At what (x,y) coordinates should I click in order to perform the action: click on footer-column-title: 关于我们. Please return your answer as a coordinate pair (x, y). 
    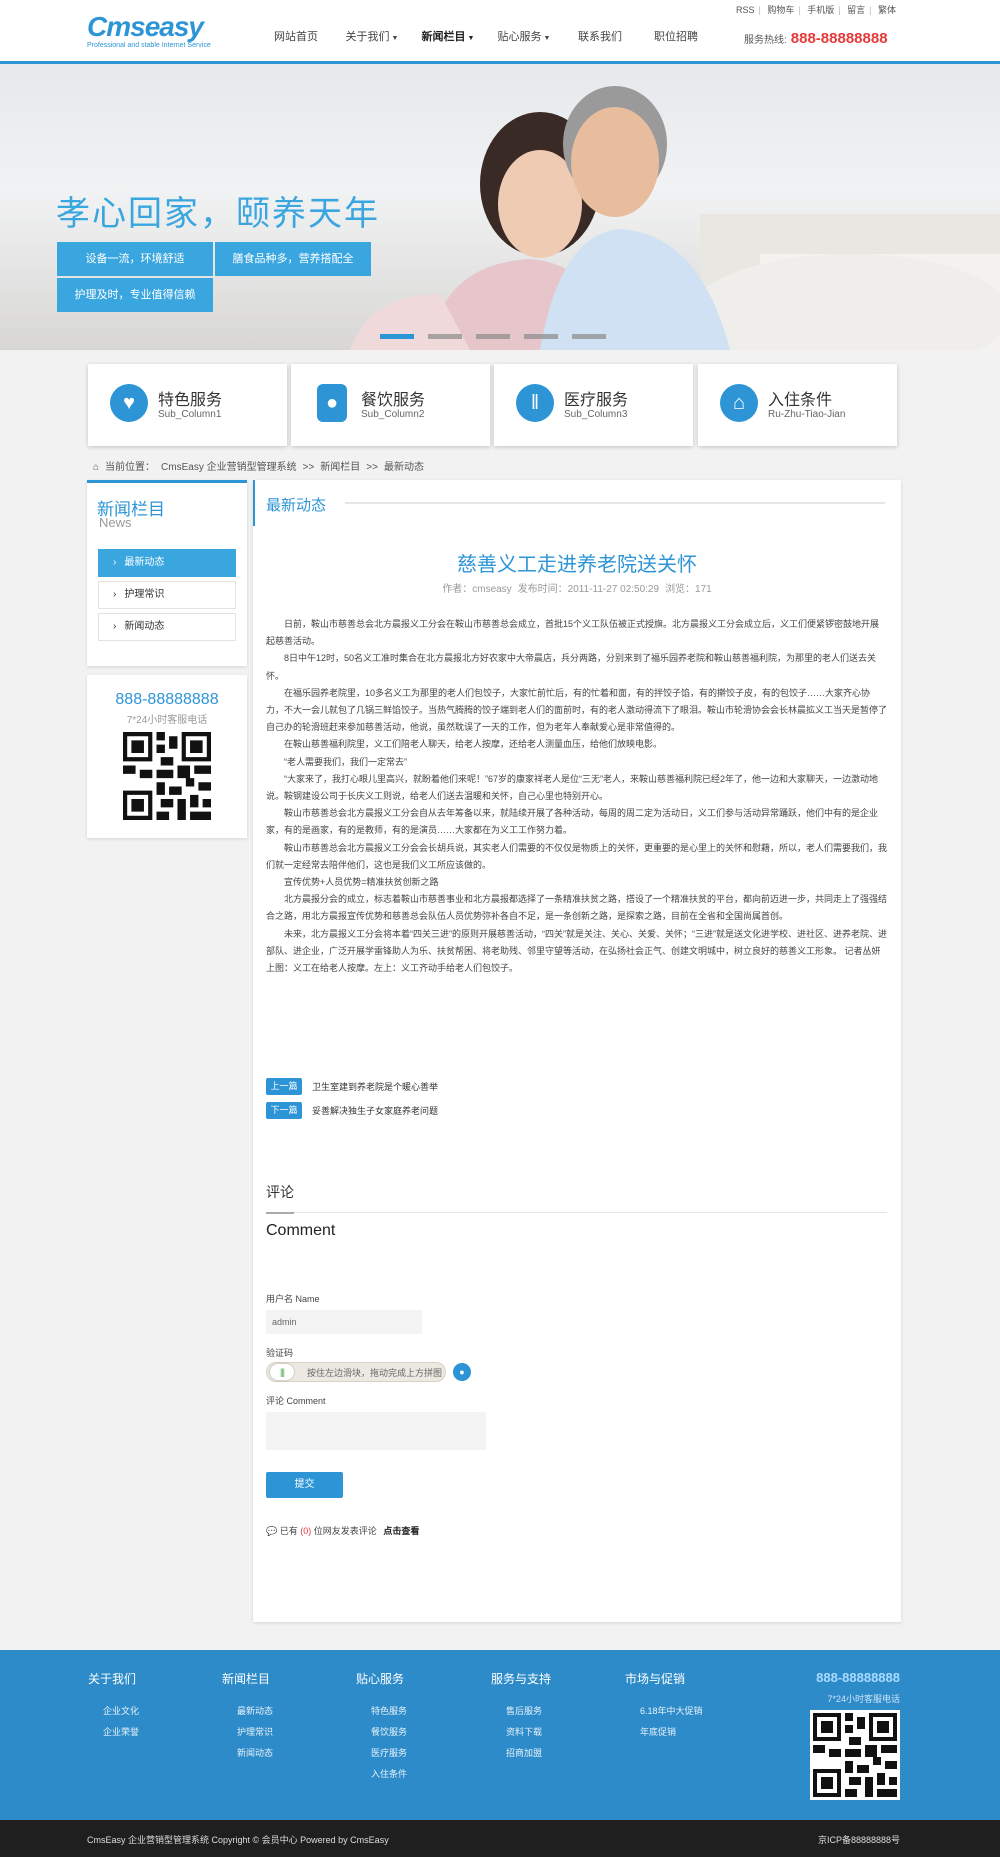
    Looking at the image, I should click on (148, 1678).